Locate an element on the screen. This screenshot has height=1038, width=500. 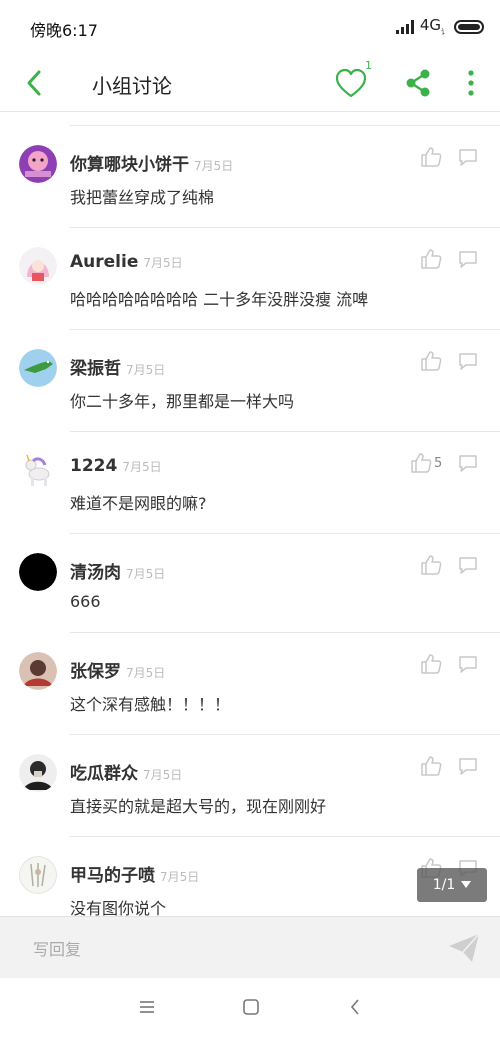
home-button is located at coordinates (251, 1007).